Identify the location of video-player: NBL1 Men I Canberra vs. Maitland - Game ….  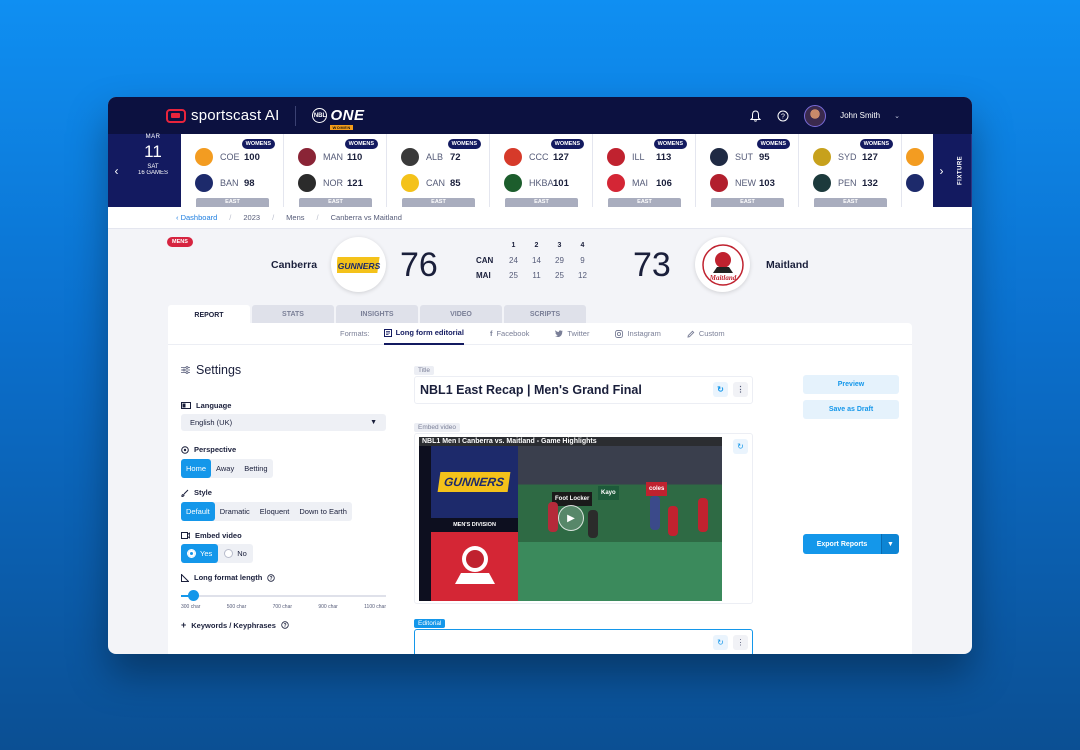
(570, 519).